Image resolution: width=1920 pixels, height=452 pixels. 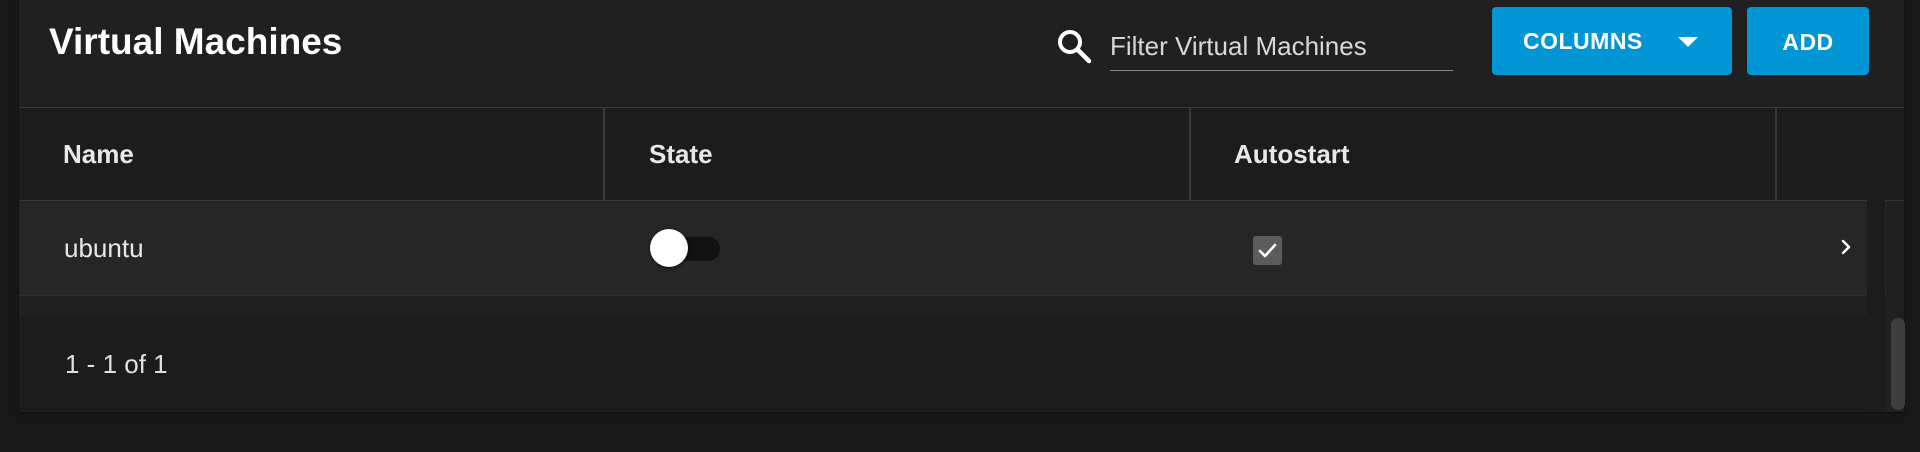 I want to click on scrollbar-track, so click(x=1876, y=260).